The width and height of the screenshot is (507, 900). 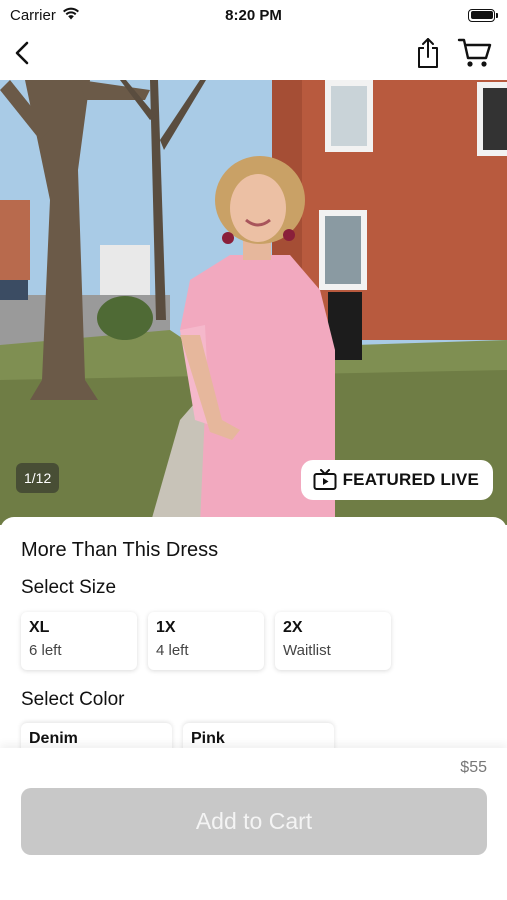 What do you see at coordinates (410, 479) in the screenshot?
I see `featured-live-label: FEATURED LIVE` at bounding box center [410, 479].